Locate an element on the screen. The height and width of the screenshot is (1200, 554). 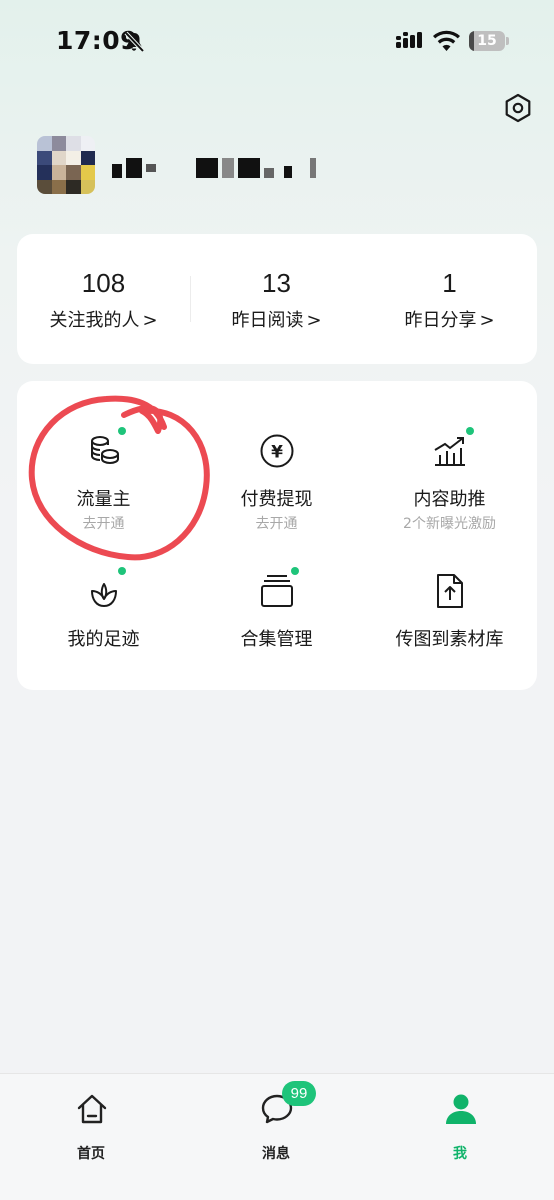
growth-chart-icon is located at coordinates (449, 451).